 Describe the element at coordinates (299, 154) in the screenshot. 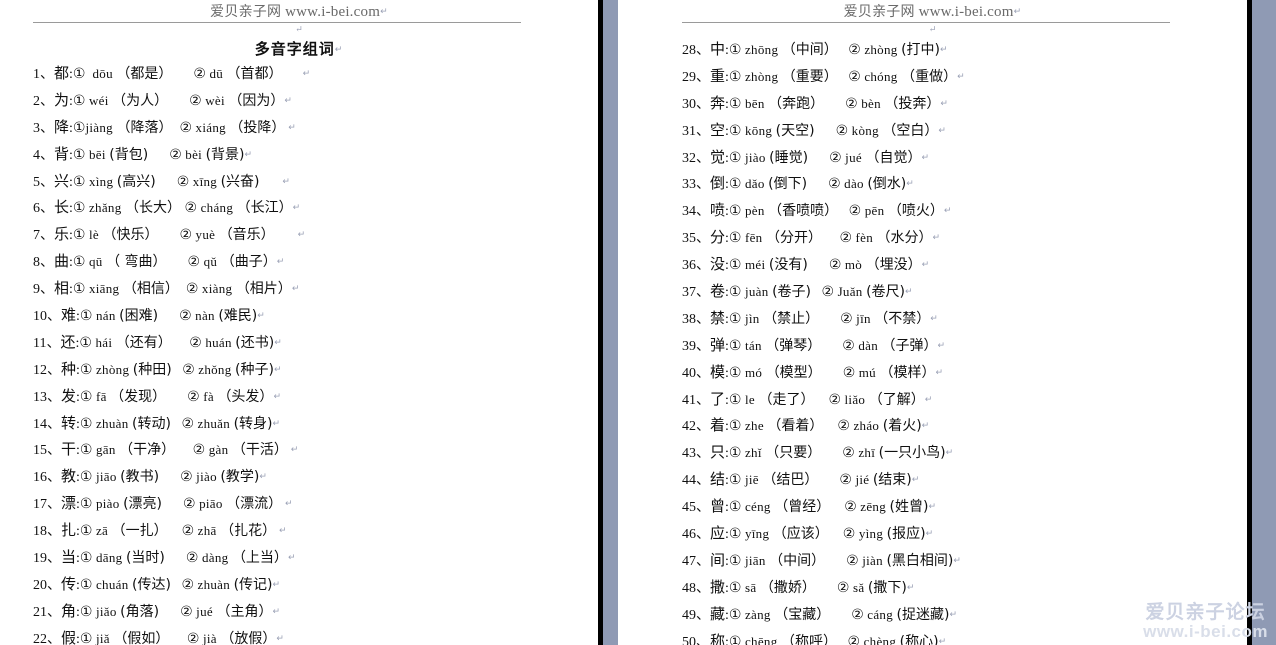

I see `entry-item: 4、背:① bēi (背包) ② bèi (背景)↵` at that location.